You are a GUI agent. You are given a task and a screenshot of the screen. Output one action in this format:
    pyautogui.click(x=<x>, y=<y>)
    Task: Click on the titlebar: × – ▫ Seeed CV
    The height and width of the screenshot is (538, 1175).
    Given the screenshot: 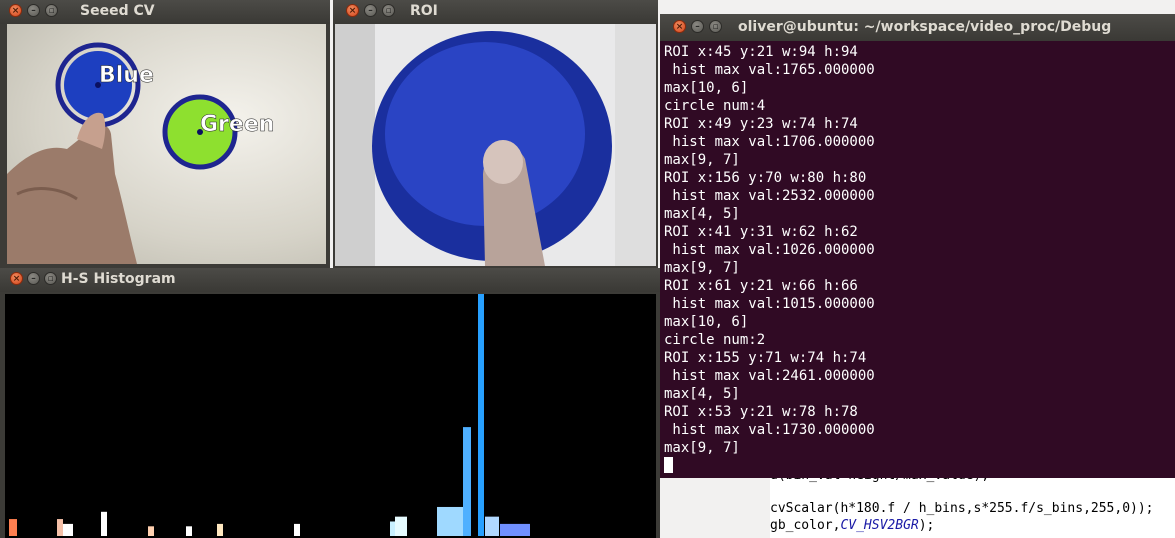 What is the action you would take?
    pyautogui.click(x=165, y=12)
    